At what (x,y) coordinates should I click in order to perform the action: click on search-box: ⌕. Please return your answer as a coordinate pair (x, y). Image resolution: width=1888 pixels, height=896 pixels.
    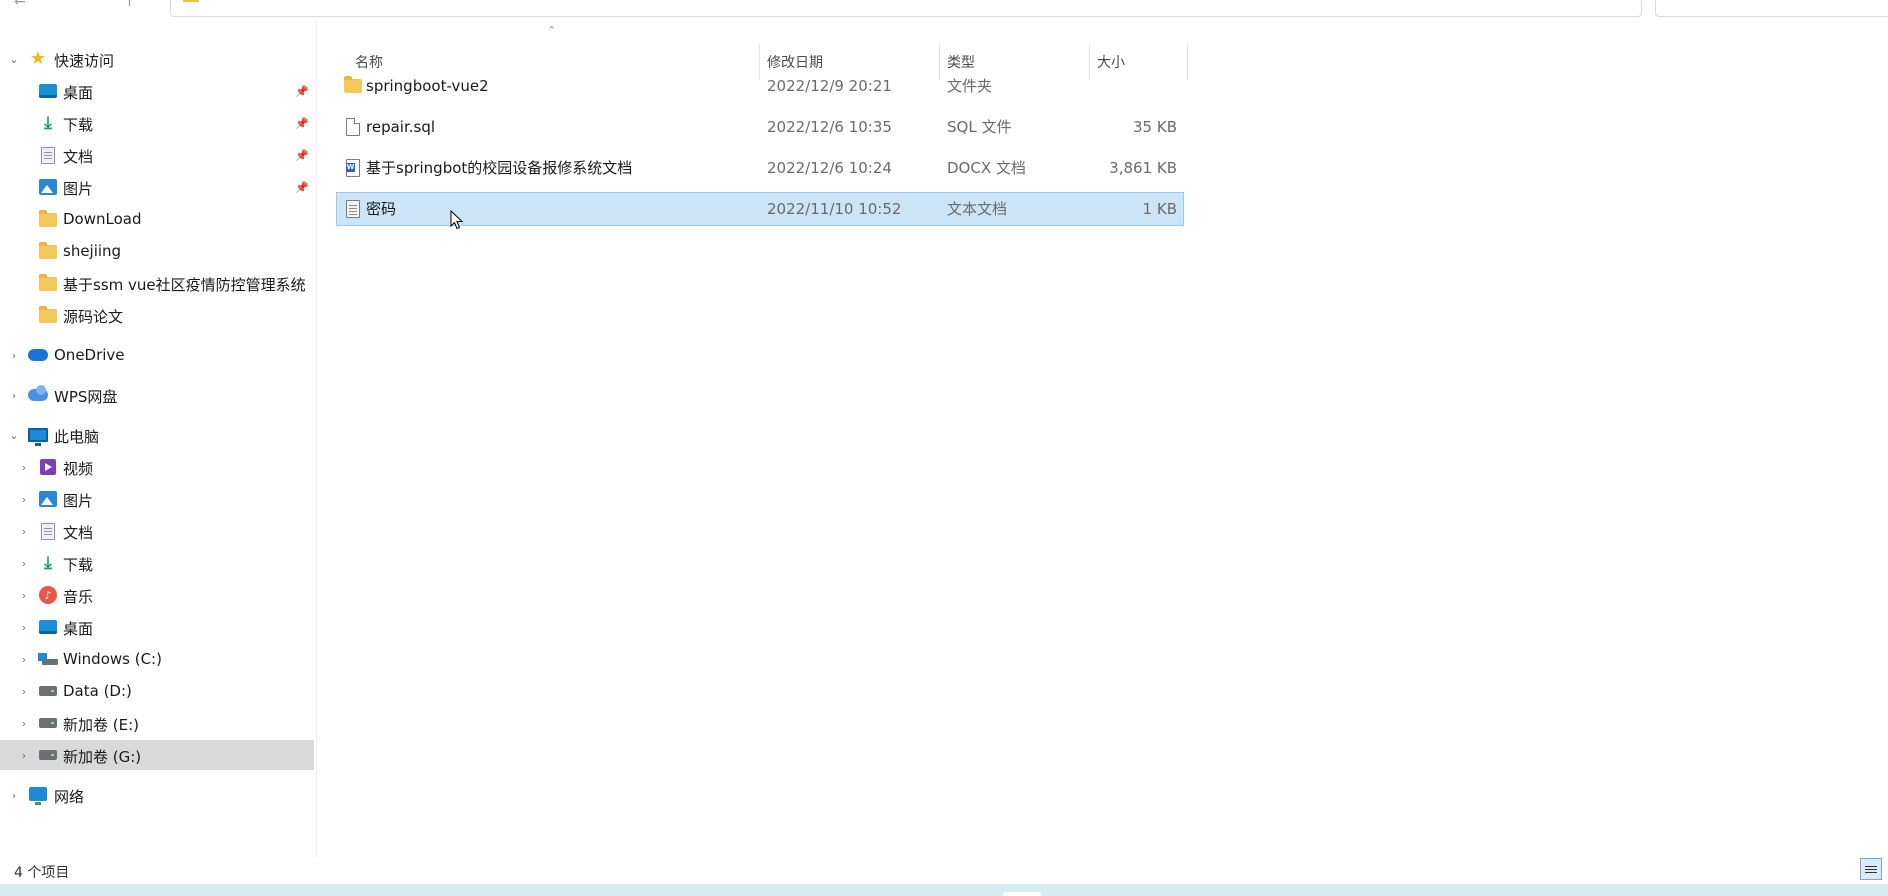
    Looking at the image, I should click on (1771, 8).